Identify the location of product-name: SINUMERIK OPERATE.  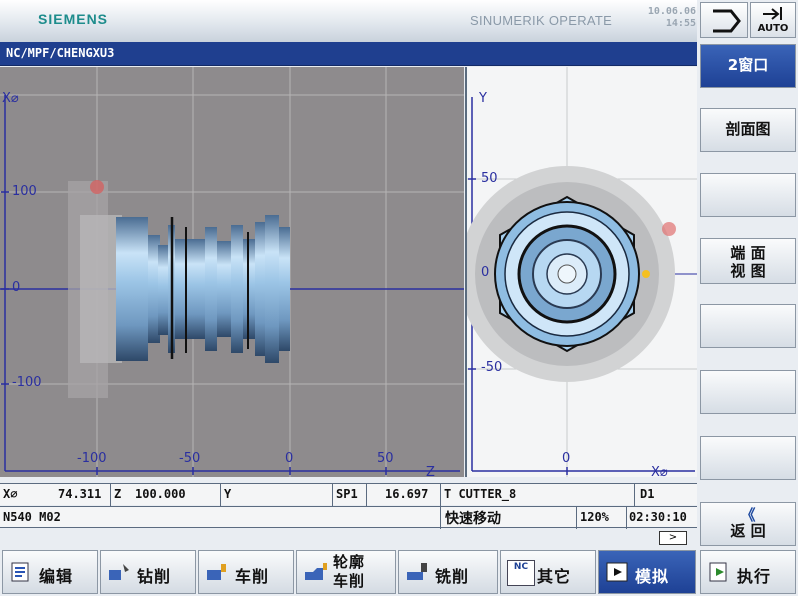
(541, 20).